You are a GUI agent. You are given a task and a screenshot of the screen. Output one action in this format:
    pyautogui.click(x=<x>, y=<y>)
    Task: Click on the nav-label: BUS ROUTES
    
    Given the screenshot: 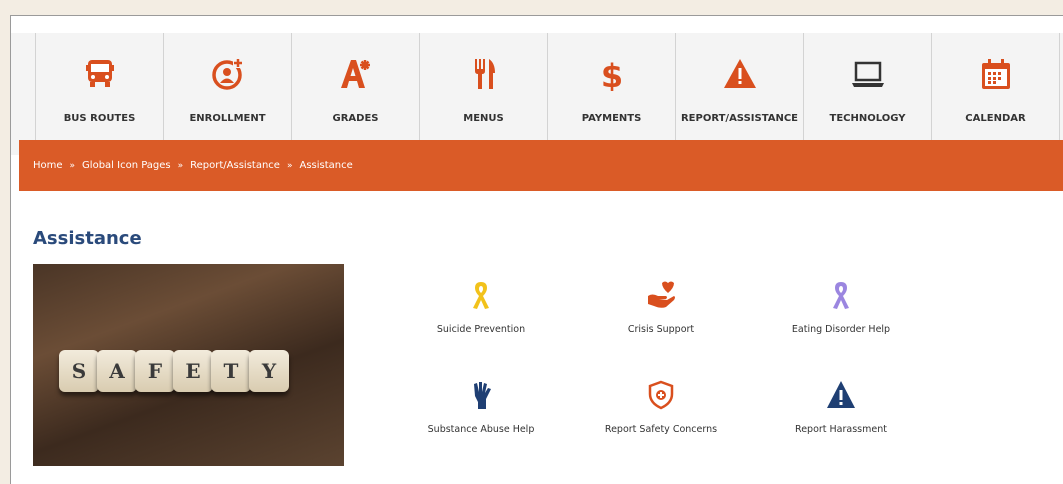 What is the action you would take?
    pyautogui.click(x=99, y=118)
    